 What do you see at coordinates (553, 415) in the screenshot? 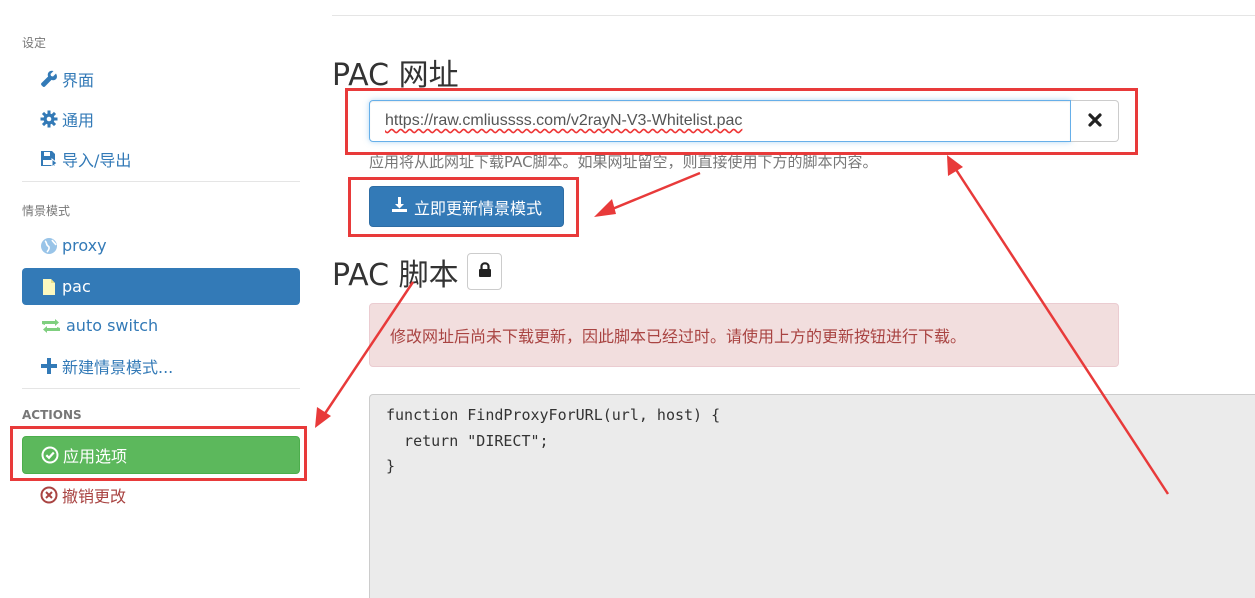
I see `script-line: function FindProxyForURL(url, host) {` at bounding box center [553, 415].